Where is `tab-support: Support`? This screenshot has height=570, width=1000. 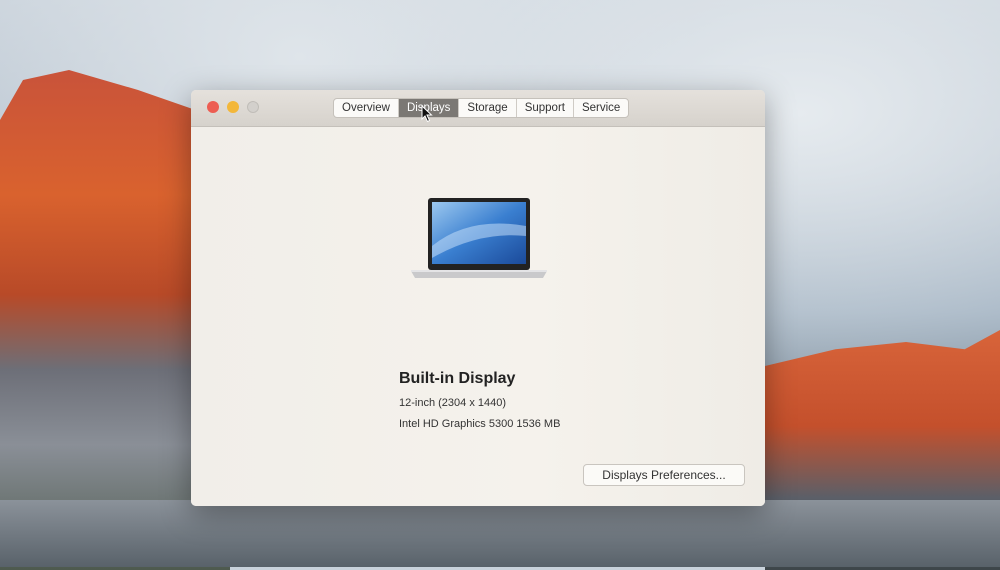
tab-support: Support is located at coordinates (545, 108).